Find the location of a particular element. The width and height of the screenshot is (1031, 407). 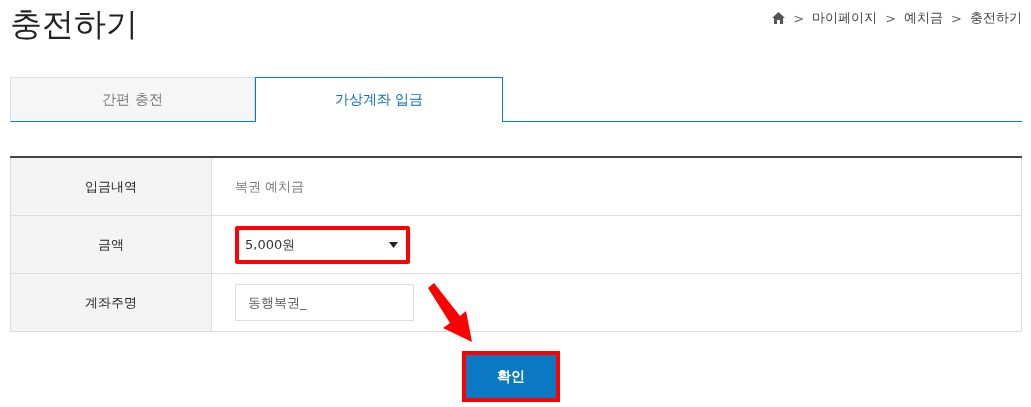

dropdown-caret-icon is located at coordinates (393, 244).